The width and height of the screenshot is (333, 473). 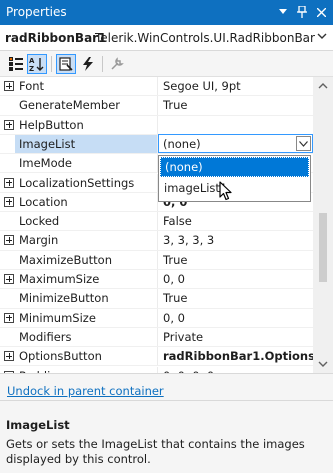 I want to click on undock-link: Undock in parent container, so click(x=85, y=391).